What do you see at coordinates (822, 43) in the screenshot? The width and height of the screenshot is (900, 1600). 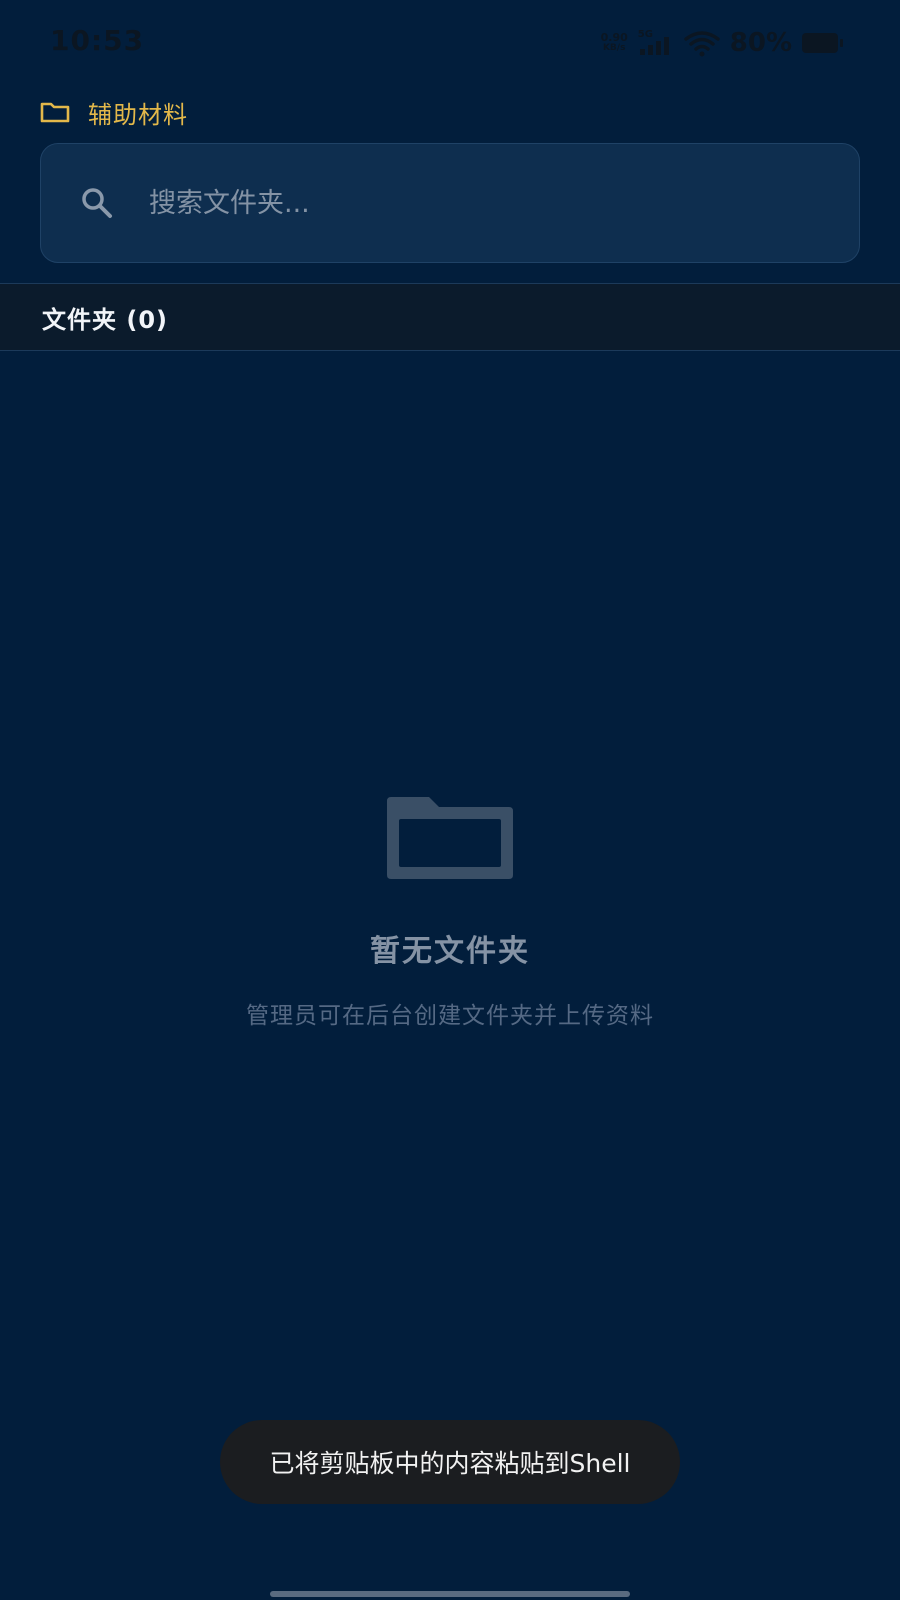 I see `battery-icon` at bounding box center [822, 43].